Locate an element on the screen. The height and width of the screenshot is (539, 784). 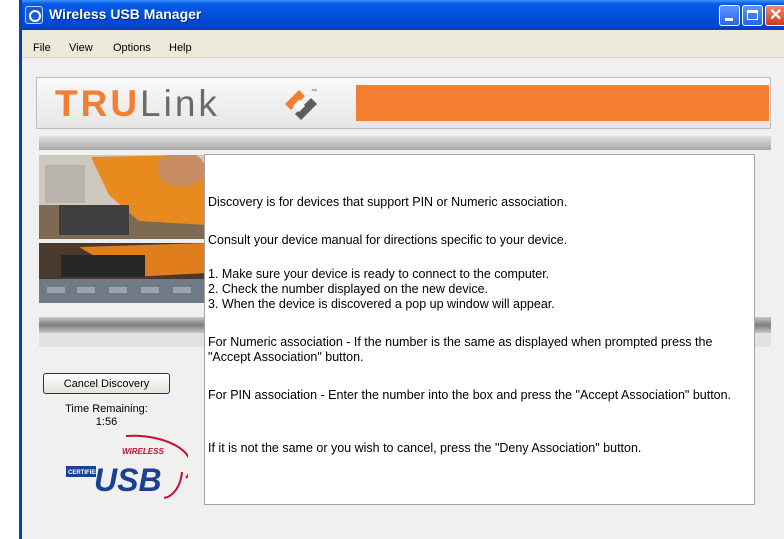
menu-bar: File View Options Help is located at coordinates (403, 44).